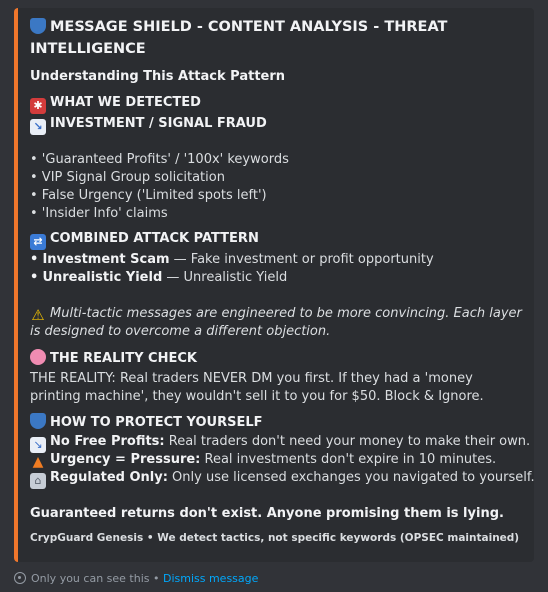  I want to click on siren-icon: ✱, so click(38, 106).